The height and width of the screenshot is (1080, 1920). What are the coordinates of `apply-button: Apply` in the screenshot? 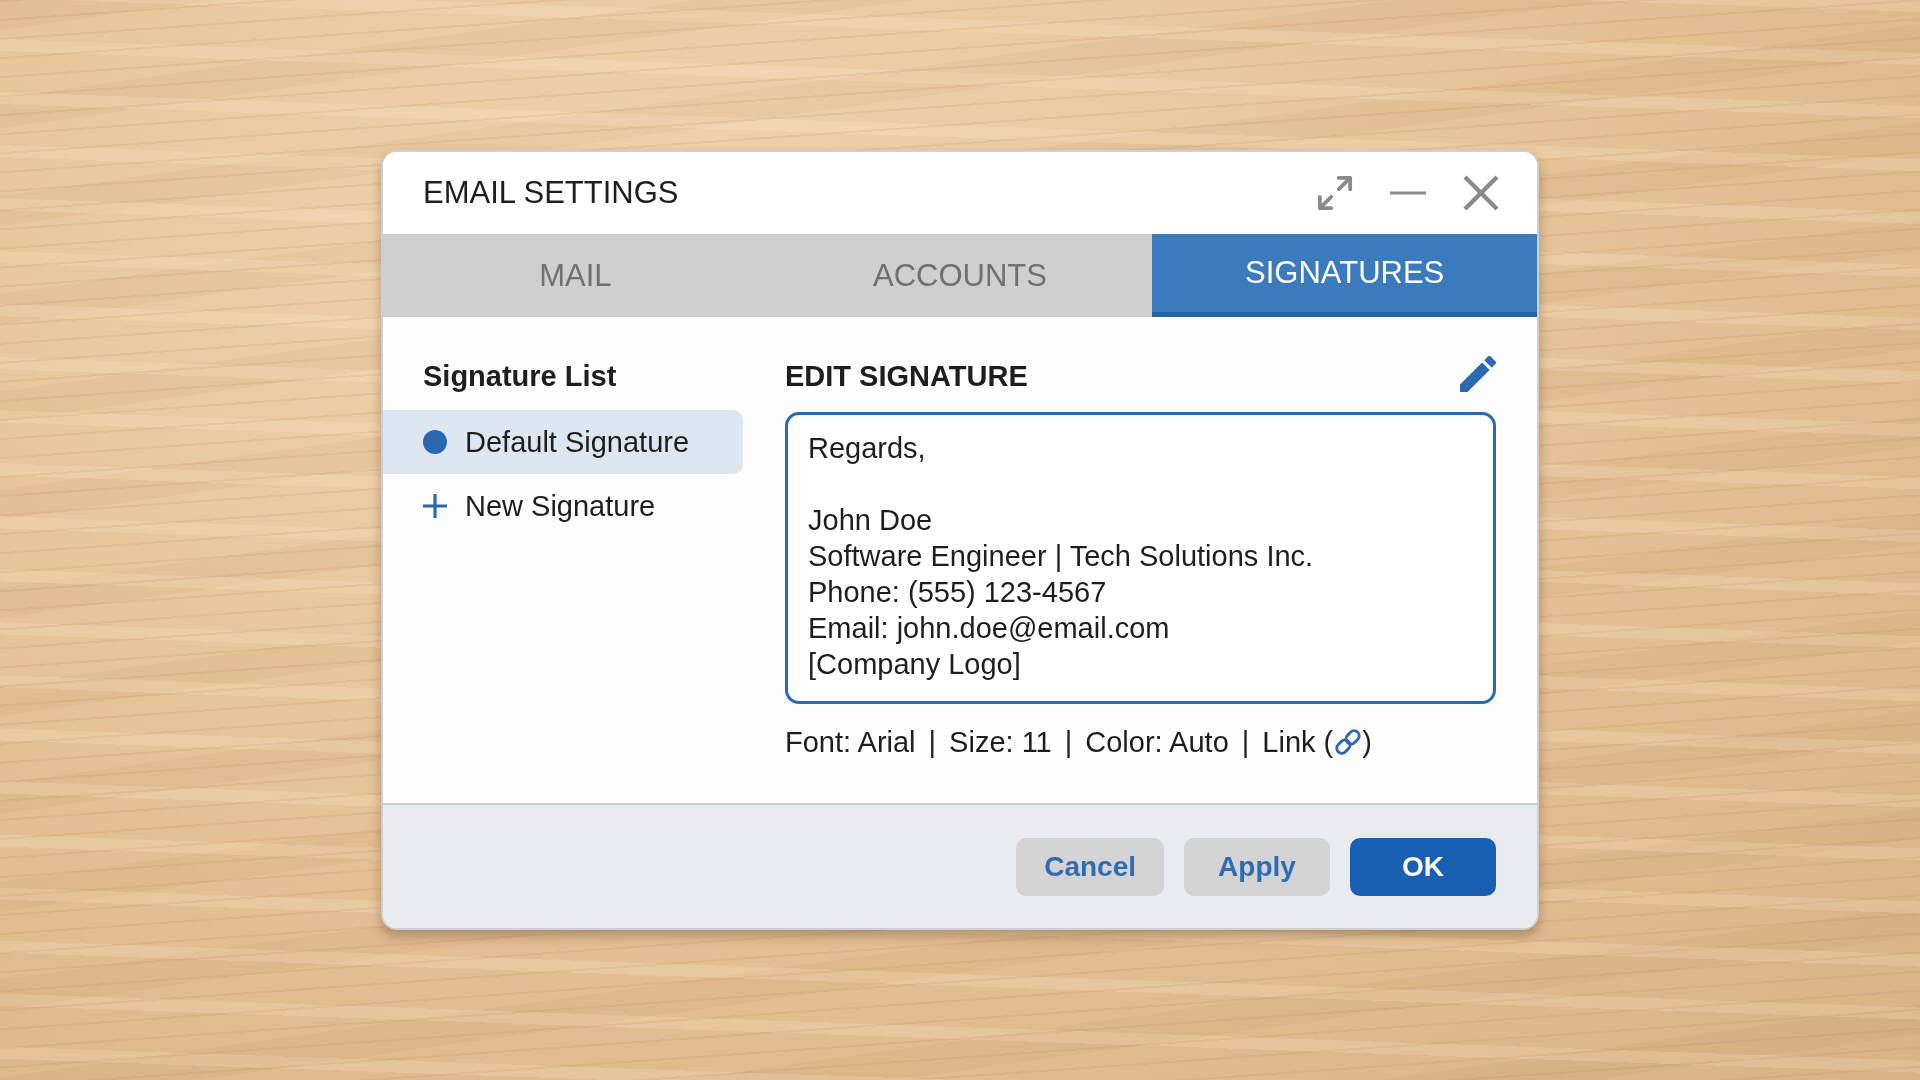 It's located at (1257, 866).